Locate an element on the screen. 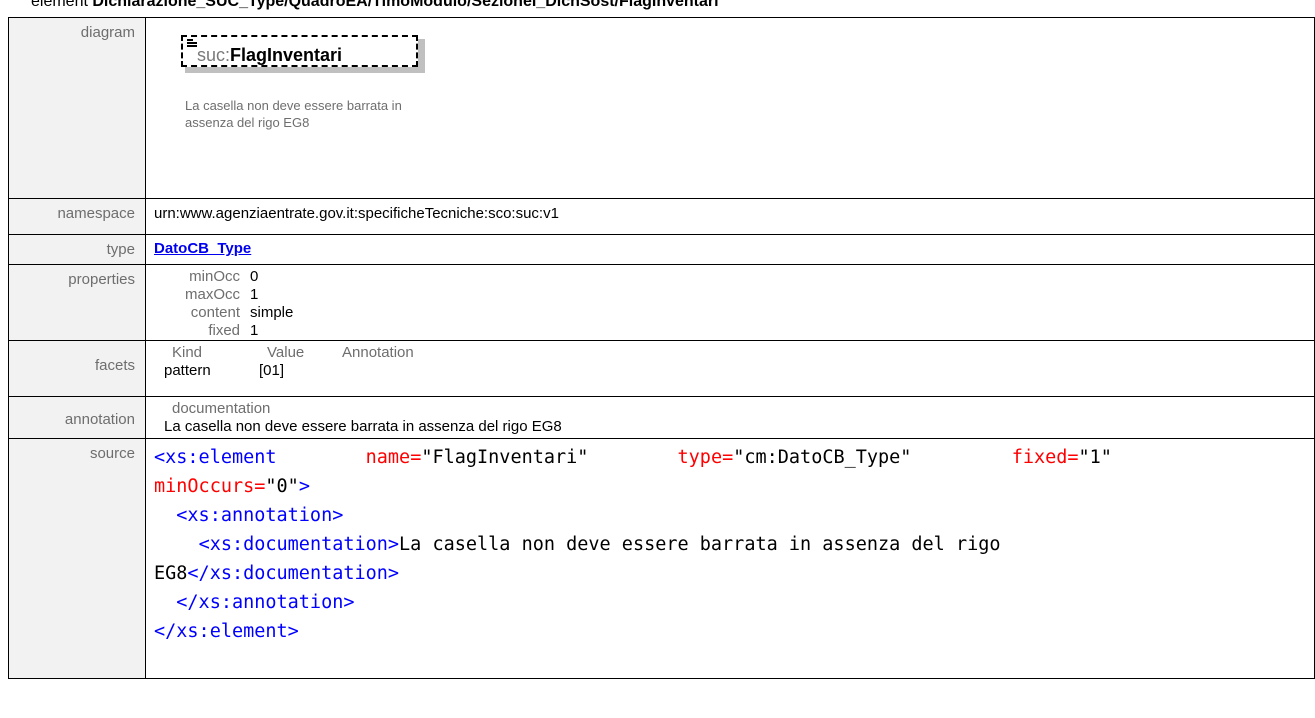 Image resolution: width=1315 pixels, height=718 pixels. prop-val-content: simple is located at coordinates (272, 312).